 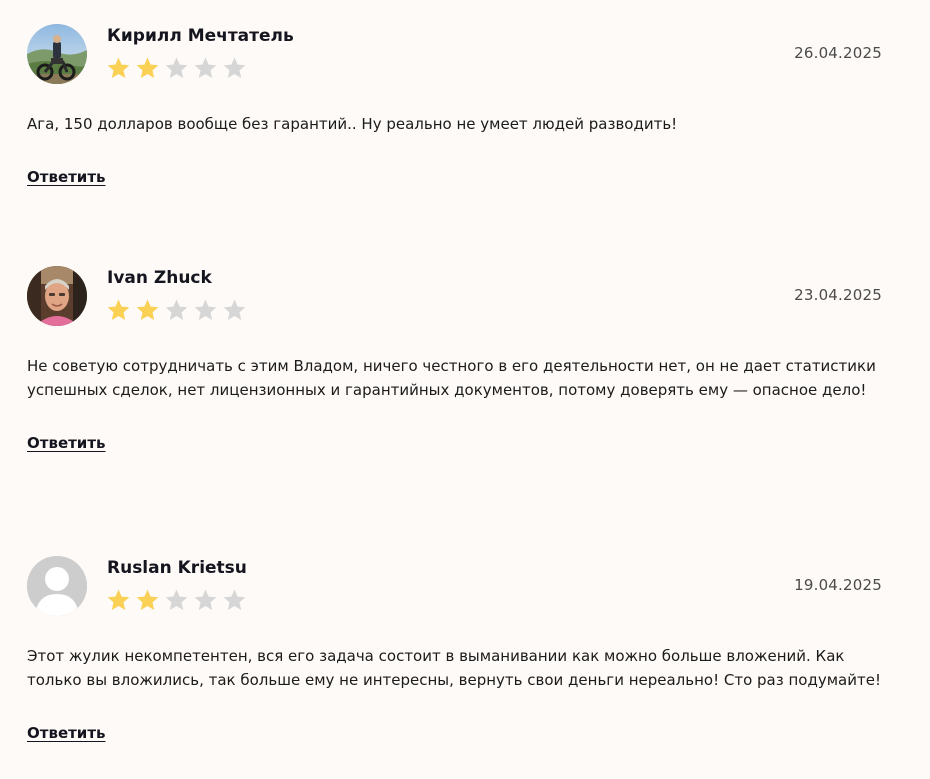 What do you see at coordinates (454, 587) in the screenshot?
I see `review-header: Ruslan Krietsu 19.04.2025` at bounding box center [454, 587].